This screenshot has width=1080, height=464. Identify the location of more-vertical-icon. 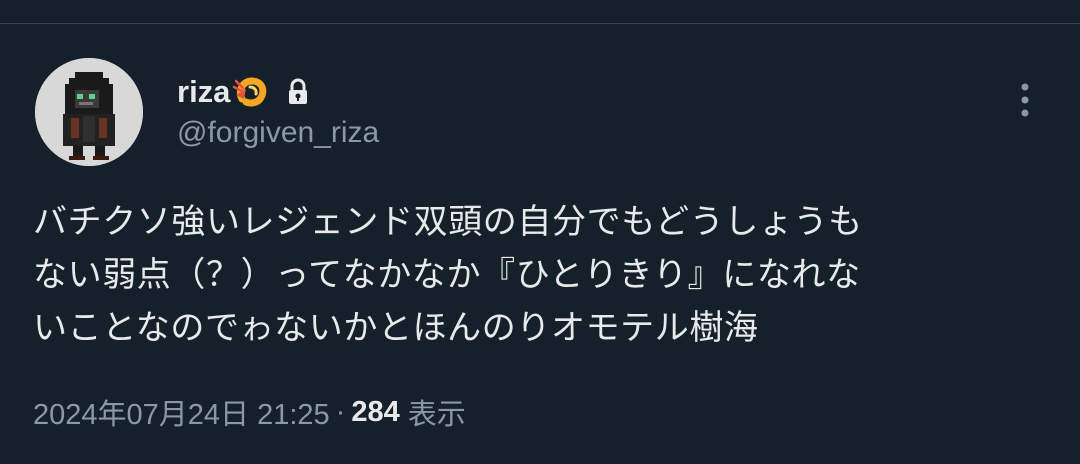
(1025, 102).